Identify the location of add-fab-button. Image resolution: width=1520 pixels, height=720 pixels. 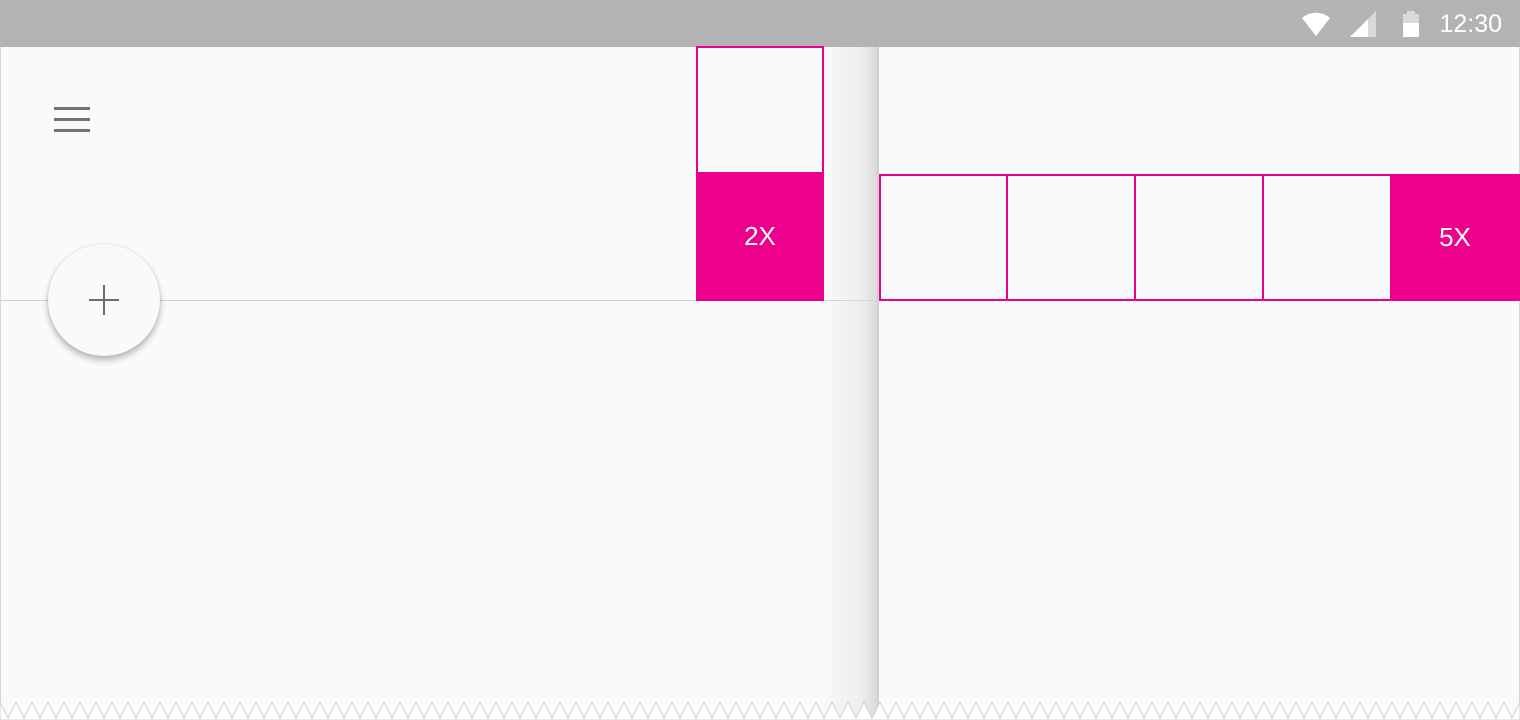
(104, 300).